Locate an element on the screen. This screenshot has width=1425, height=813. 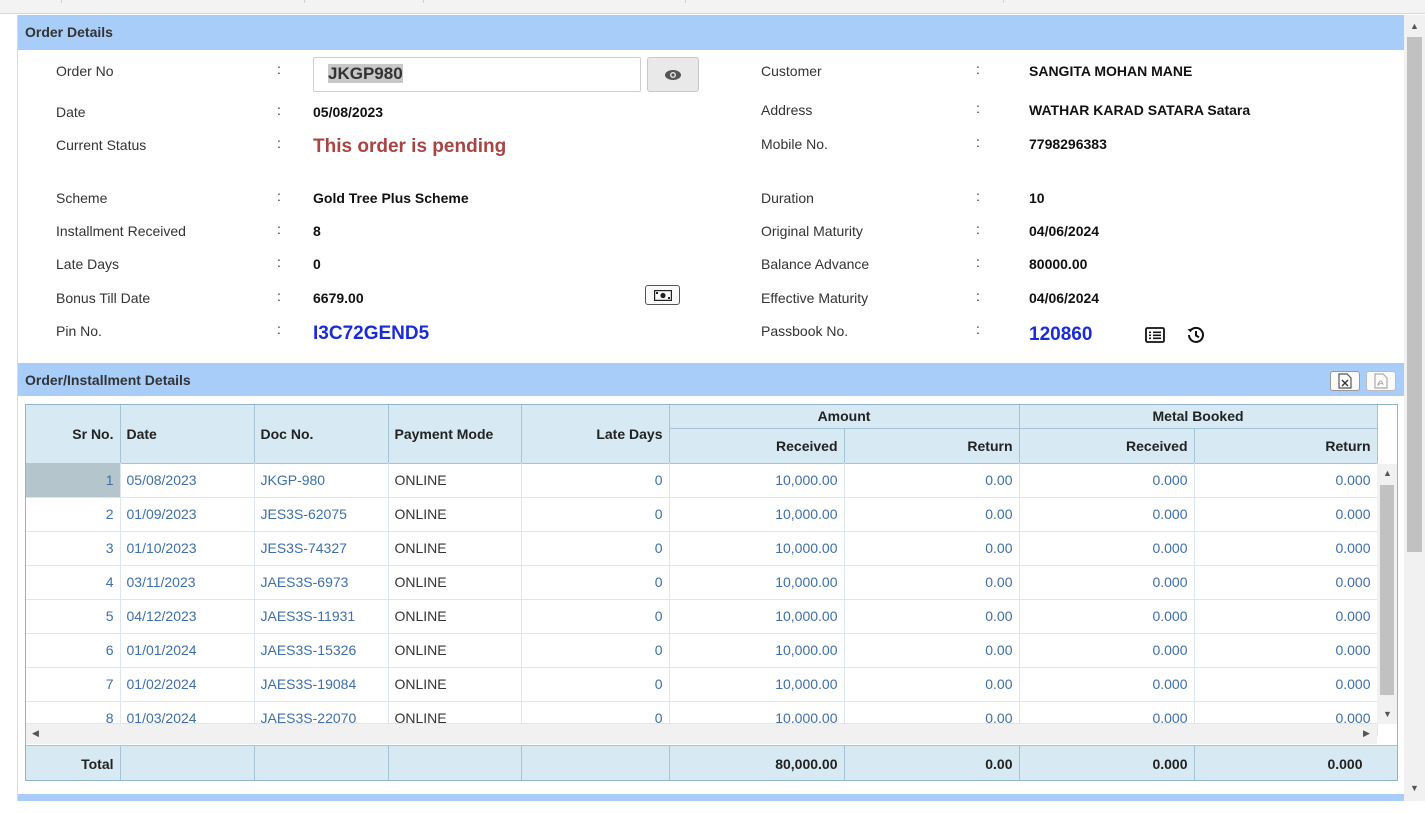
history-icon is located at coordinates (1195, 334).